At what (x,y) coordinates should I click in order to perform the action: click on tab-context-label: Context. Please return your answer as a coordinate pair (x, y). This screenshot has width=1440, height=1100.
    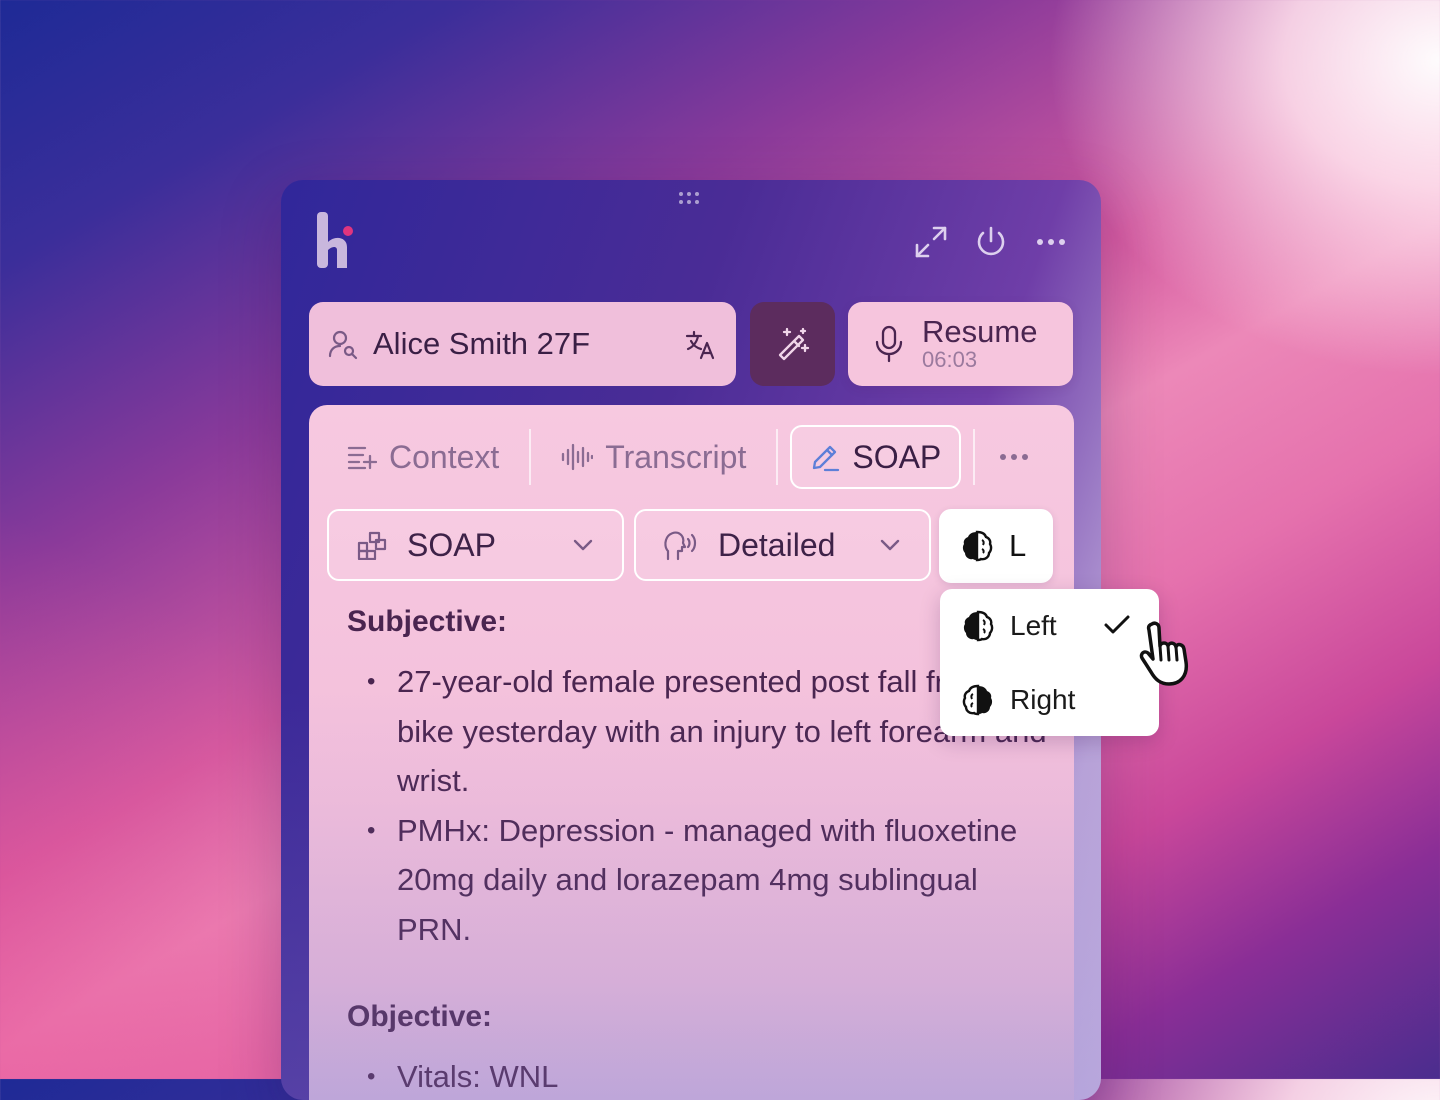
    Looking at the image, I should click on (444, 456).